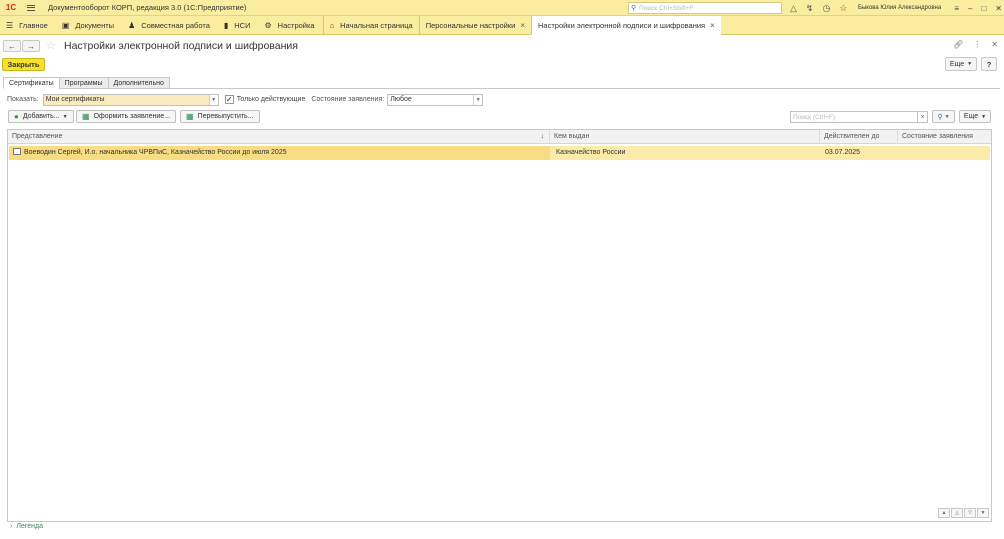  Describe the element at coordinates (51, 45) in the screenshot. I see `favorite-star-icon: ☆` at that location.